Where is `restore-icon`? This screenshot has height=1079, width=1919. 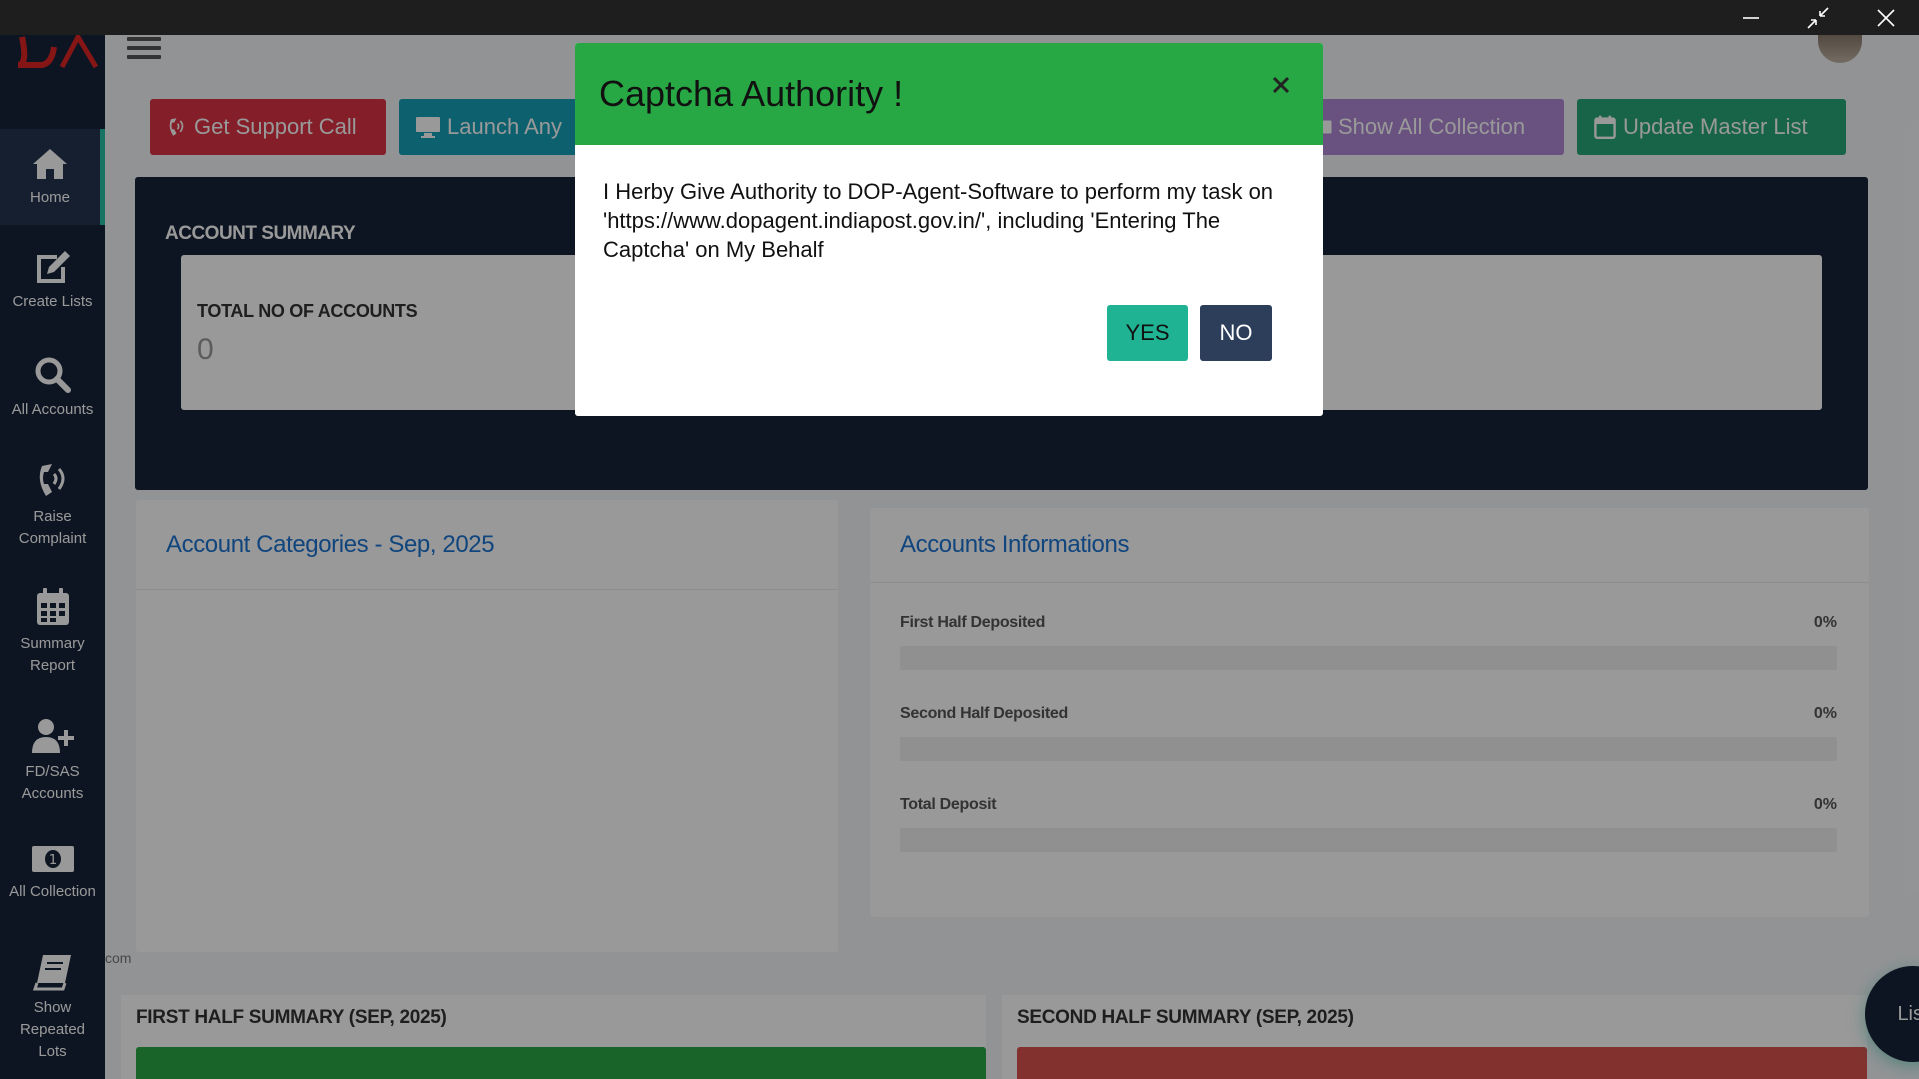
restore-icon is located at coordinates (1818, 17).